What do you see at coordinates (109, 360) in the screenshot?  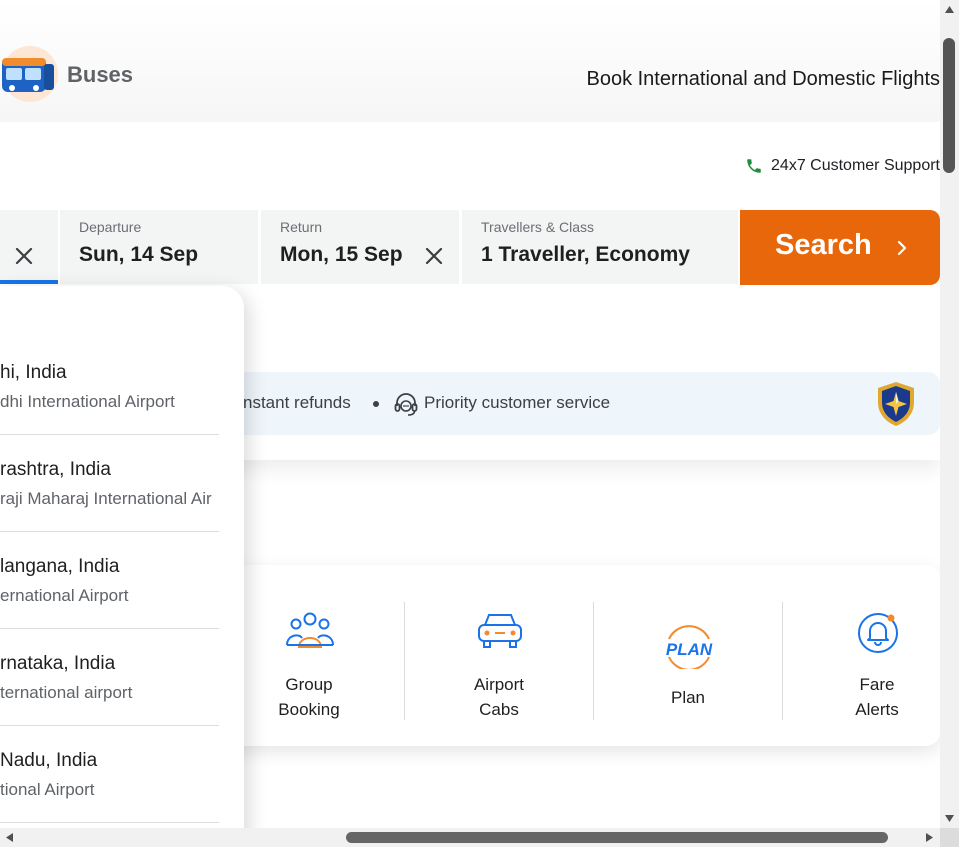 I see `list-item: hi, India dhi International Airport` at bounding box center [109, 360].